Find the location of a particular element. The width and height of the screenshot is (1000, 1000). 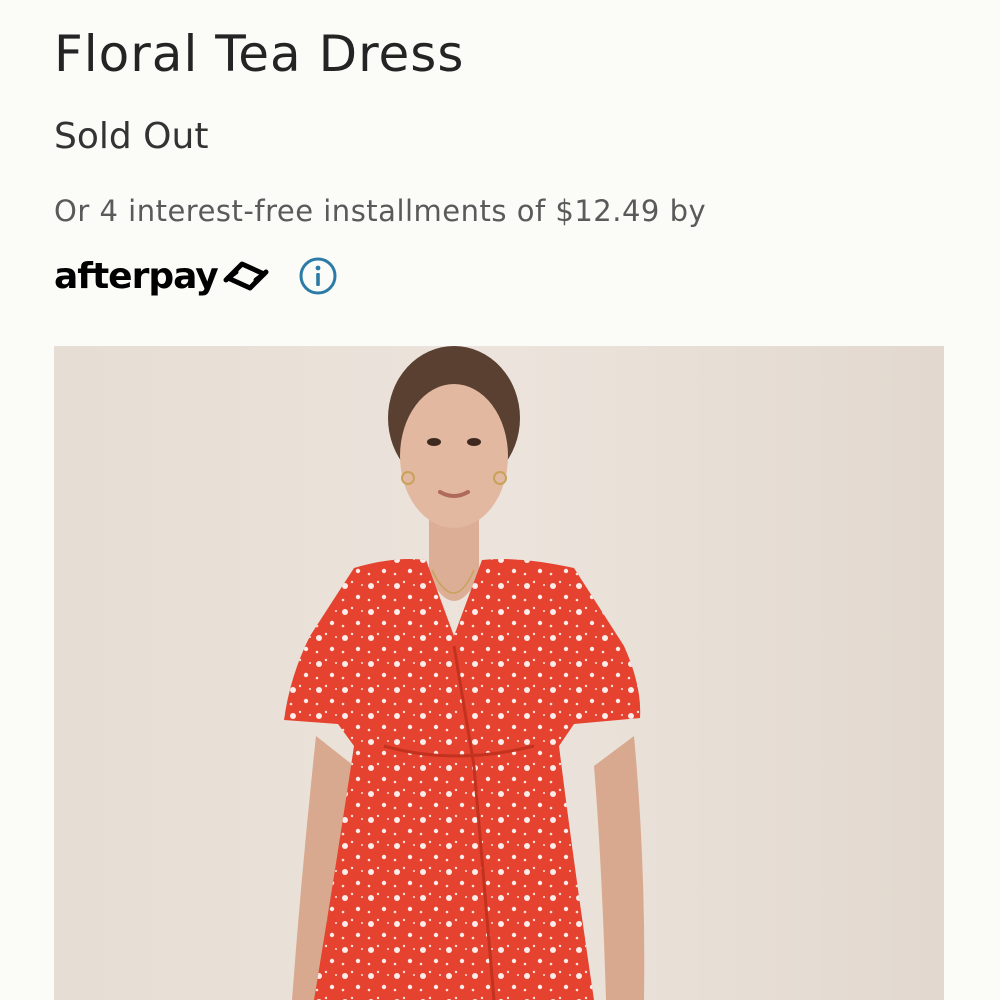

info-icon is located at coordinates (318, 276).